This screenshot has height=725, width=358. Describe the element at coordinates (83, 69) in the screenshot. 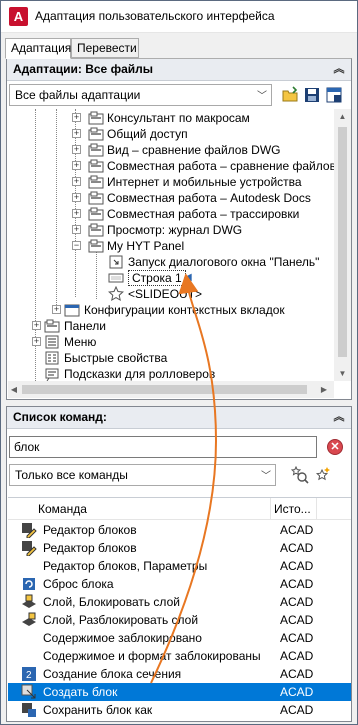

I see `customizations-title: Адаптации: Все файлы` at that location.